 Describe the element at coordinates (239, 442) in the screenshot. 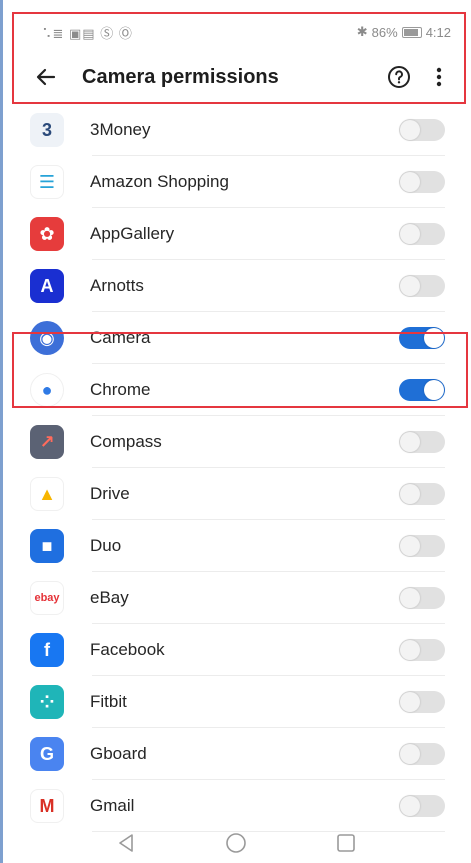

I see `app-row: ↗ Compass` at that location.